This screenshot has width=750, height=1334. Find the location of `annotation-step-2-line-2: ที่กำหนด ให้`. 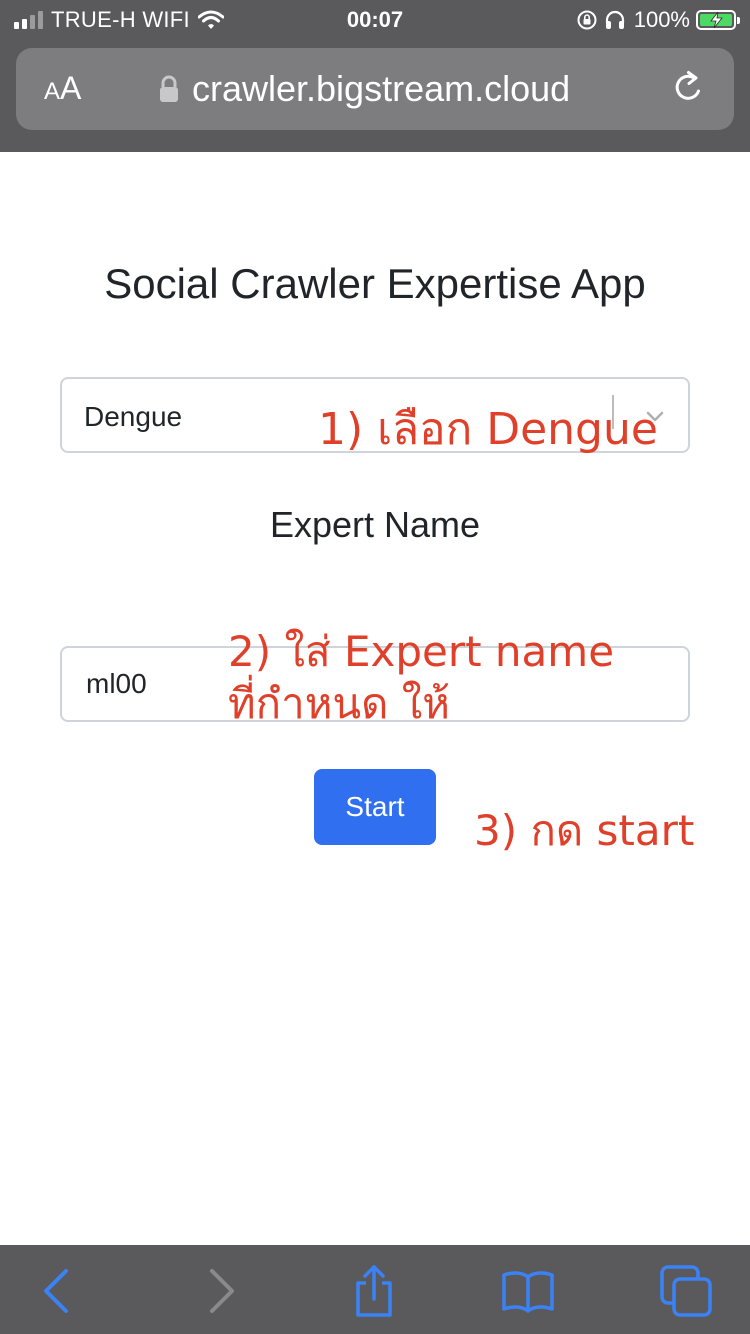

annotation-step-2-line-2: ที่กำหนด ให้ is located at coordinates (339, 703).